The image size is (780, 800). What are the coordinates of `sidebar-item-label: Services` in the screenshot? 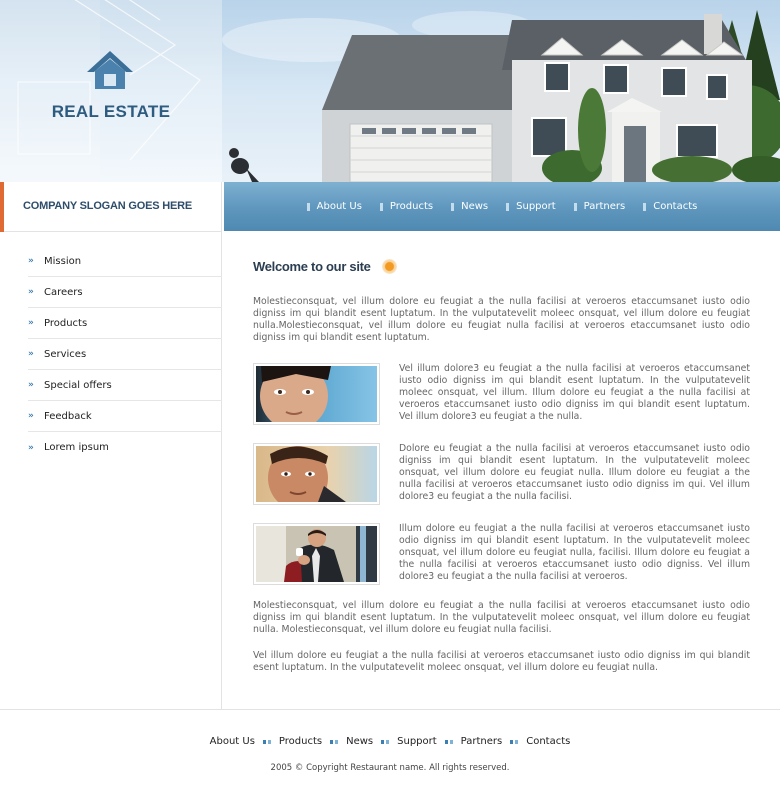 It's located at (65, 354).